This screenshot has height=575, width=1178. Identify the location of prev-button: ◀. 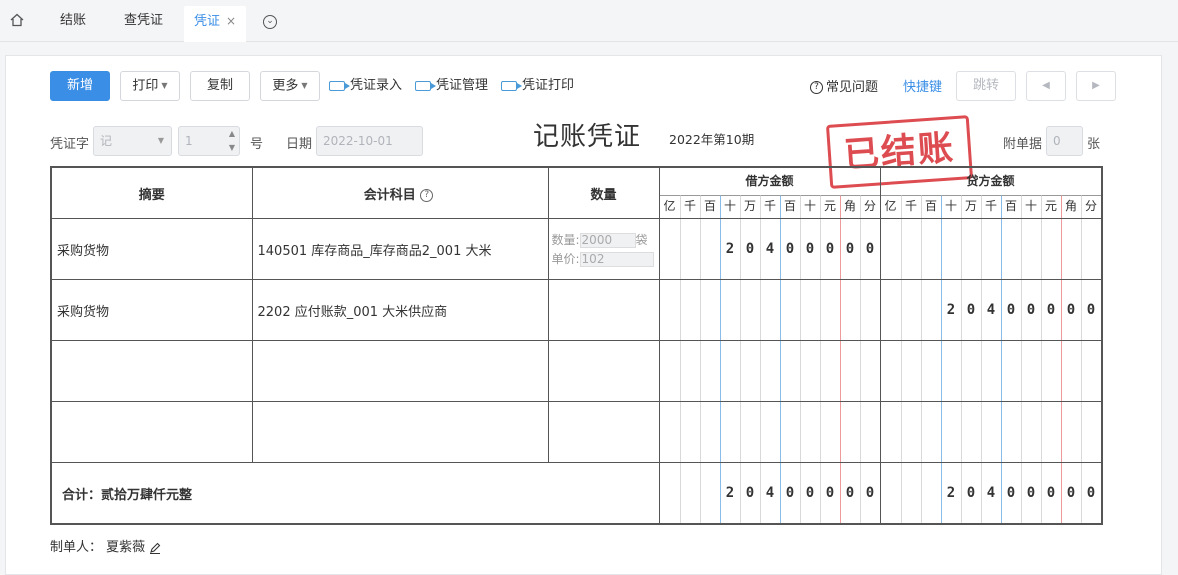
(1046, 86).